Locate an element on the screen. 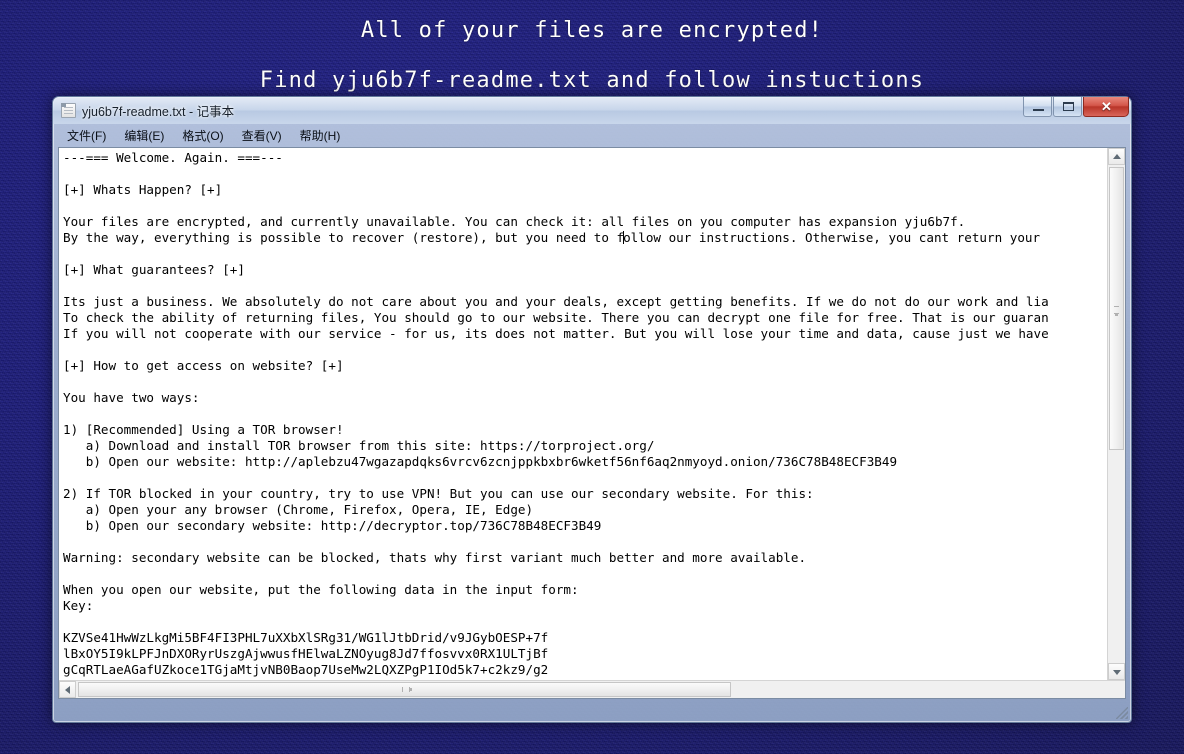 The image size is (1184, 754). window-controls: ✕ is located at coordinates (1075, 107).